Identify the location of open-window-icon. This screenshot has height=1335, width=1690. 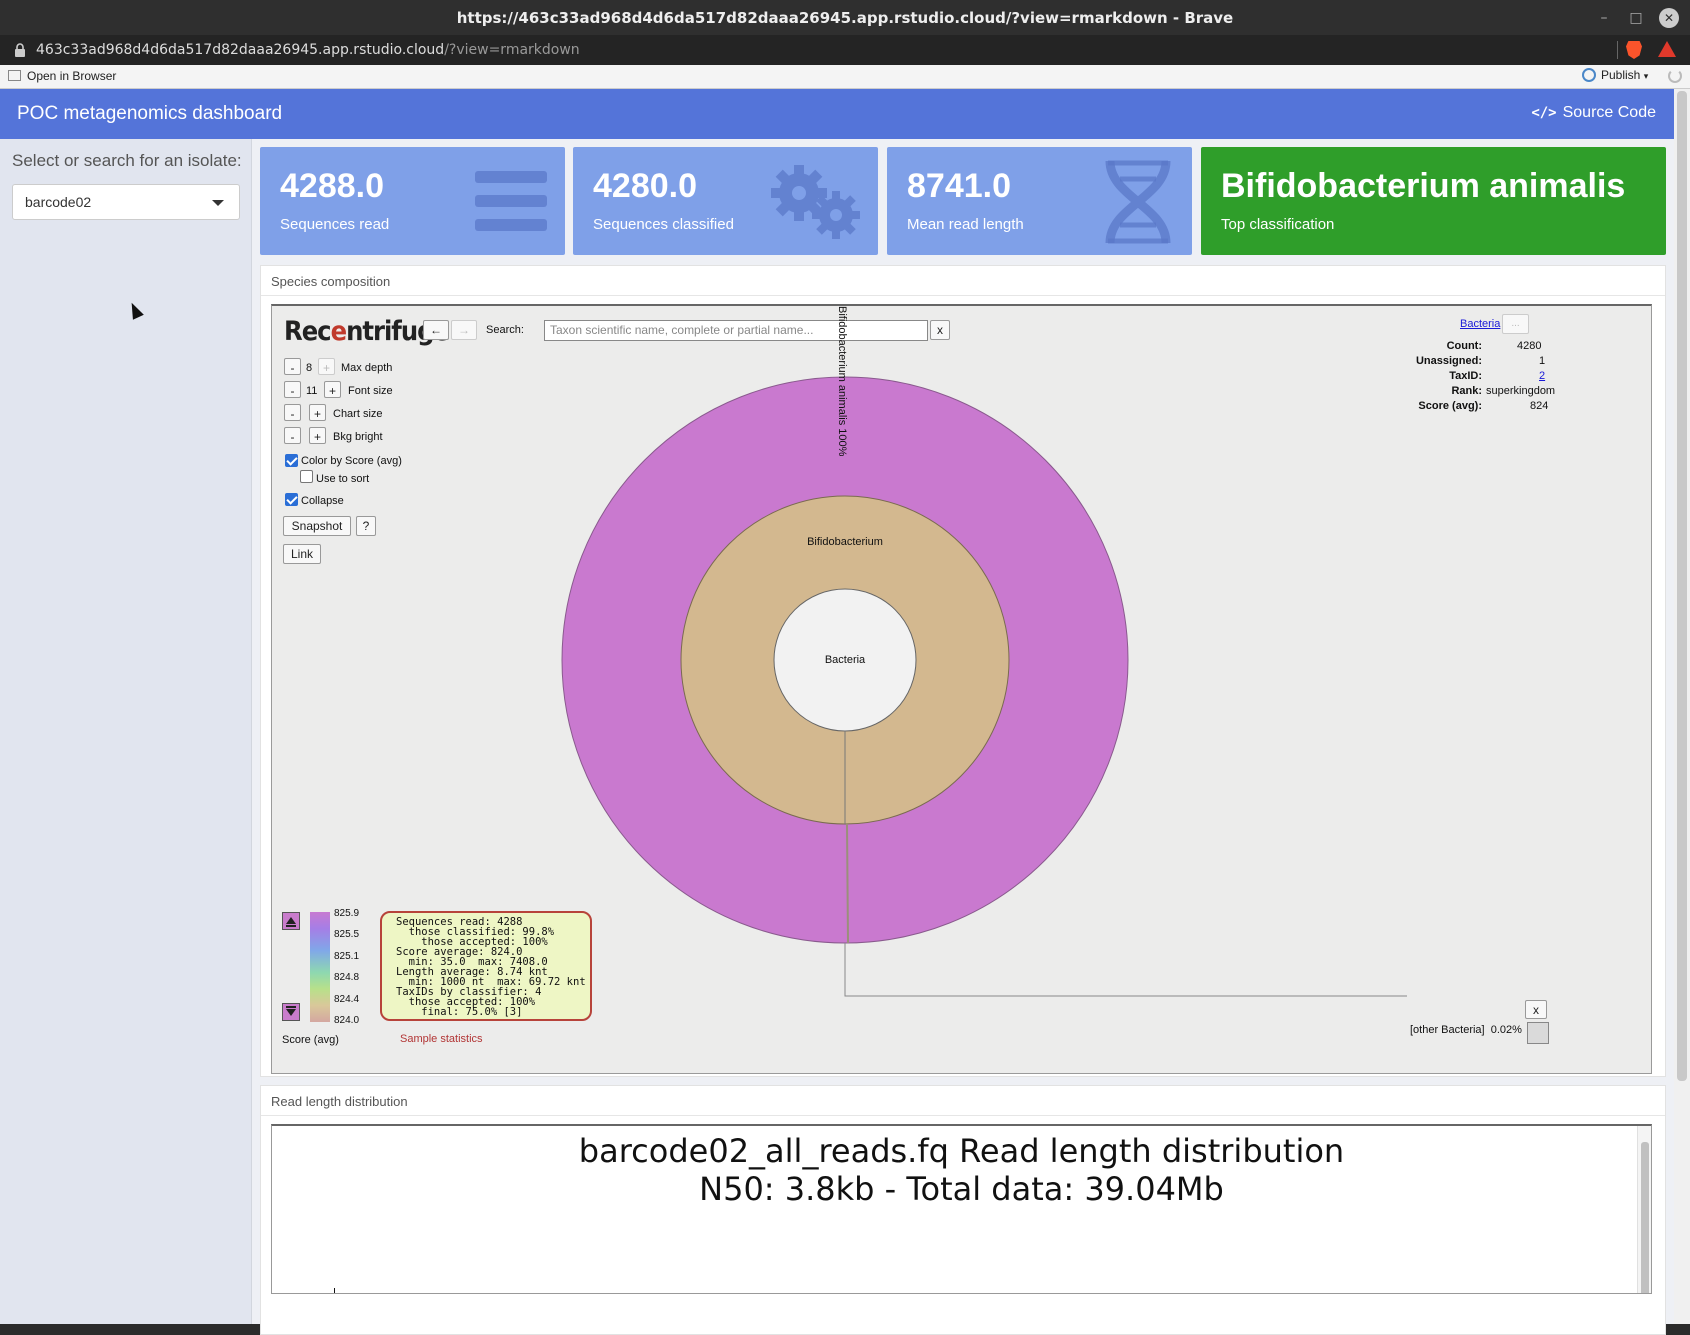
(14, 75).